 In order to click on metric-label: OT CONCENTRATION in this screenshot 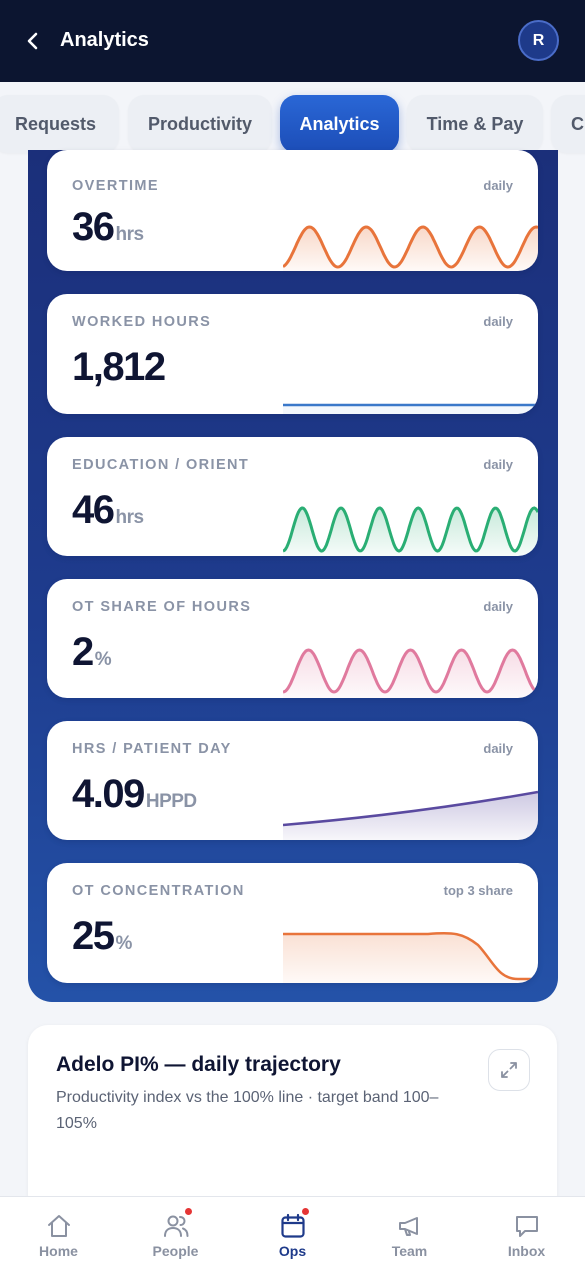, I will do `click(158, 891)`.